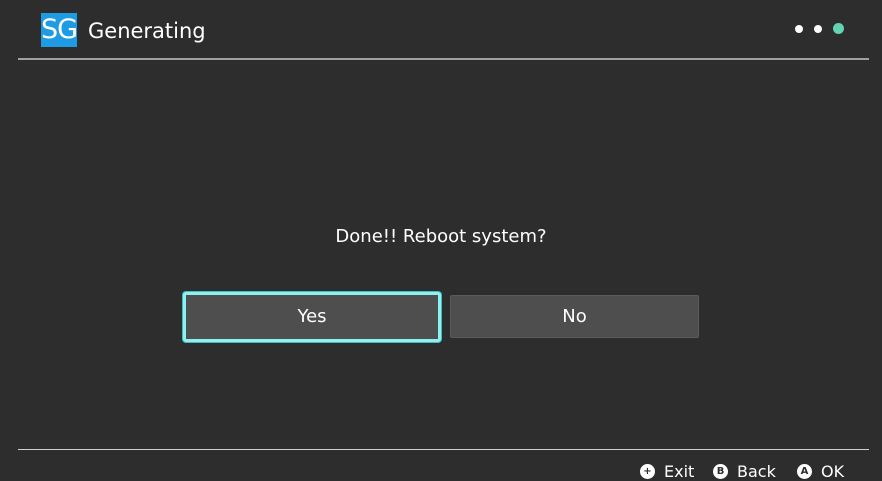 Image resolution: width=882 pixels, height=481 pixels. I want to click on exit-hint: + Exit, so click(667, 471).